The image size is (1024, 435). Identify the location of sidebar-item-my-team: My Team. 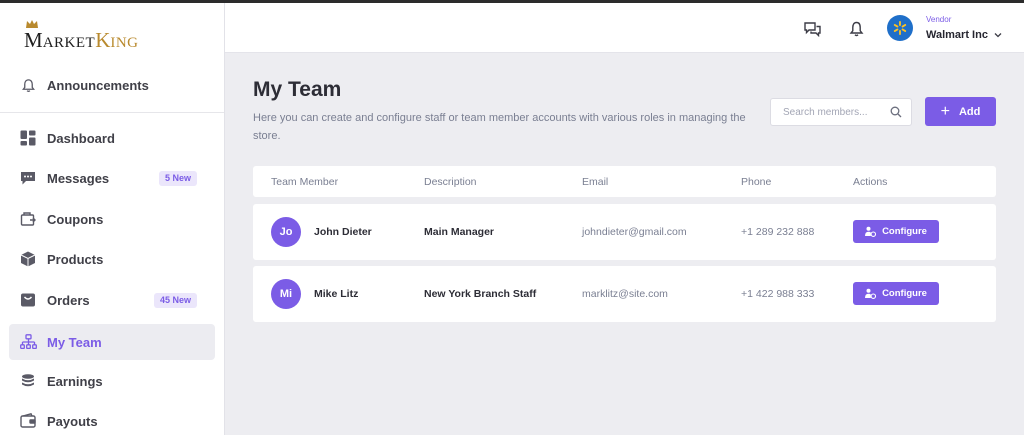
(112, 342).